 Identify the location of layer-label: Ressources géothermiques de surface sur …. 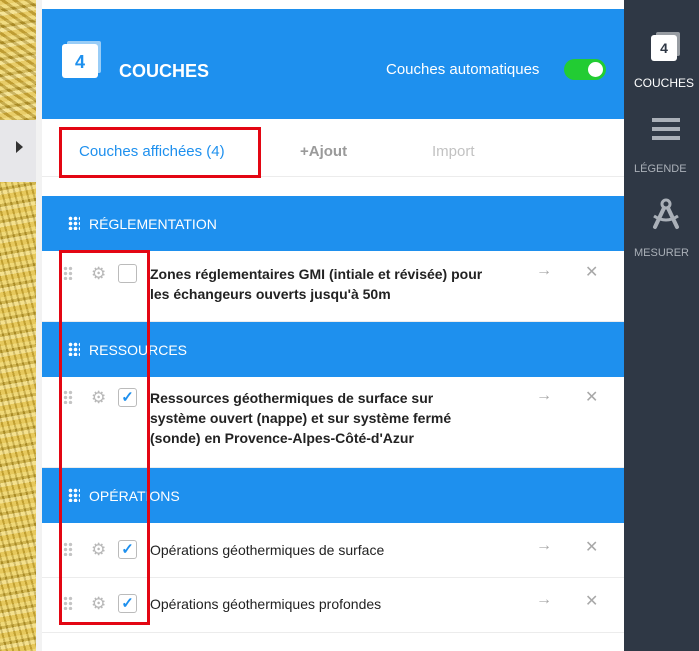
(340, 418).